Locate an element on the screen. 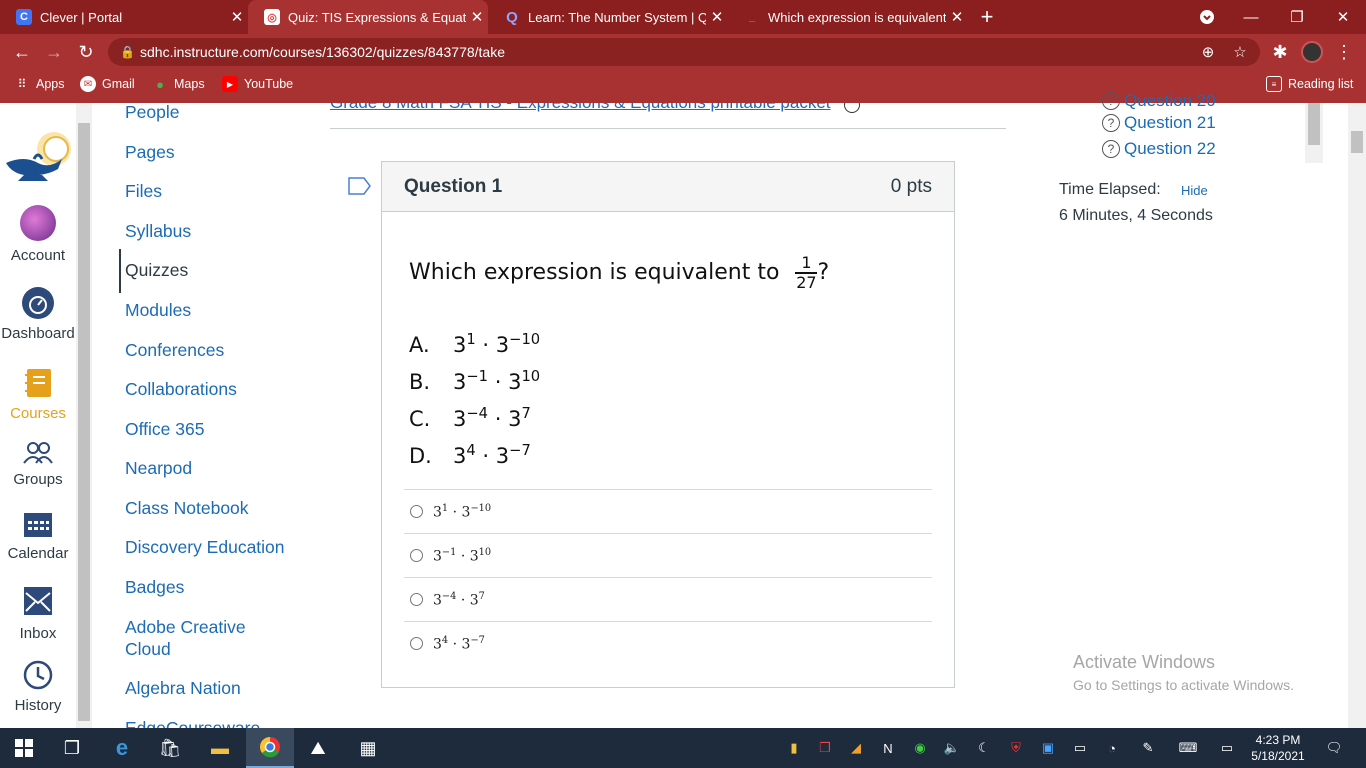 This screenshot has height=768, width=1366. reading-list-button: ≡ Reading list is located at coordinates (1309, 84).